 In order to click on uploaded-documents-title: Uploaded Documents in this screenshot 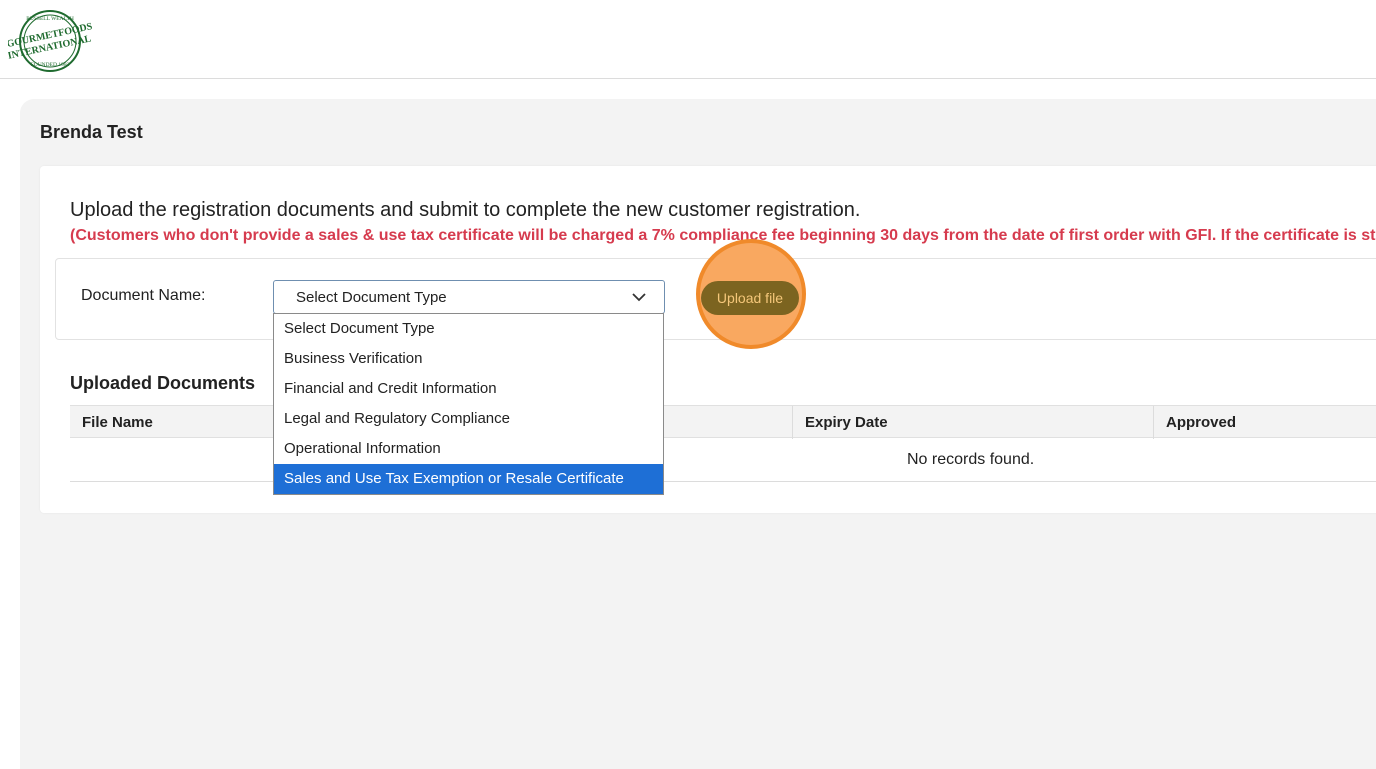, I will do `click(163, 383)`.